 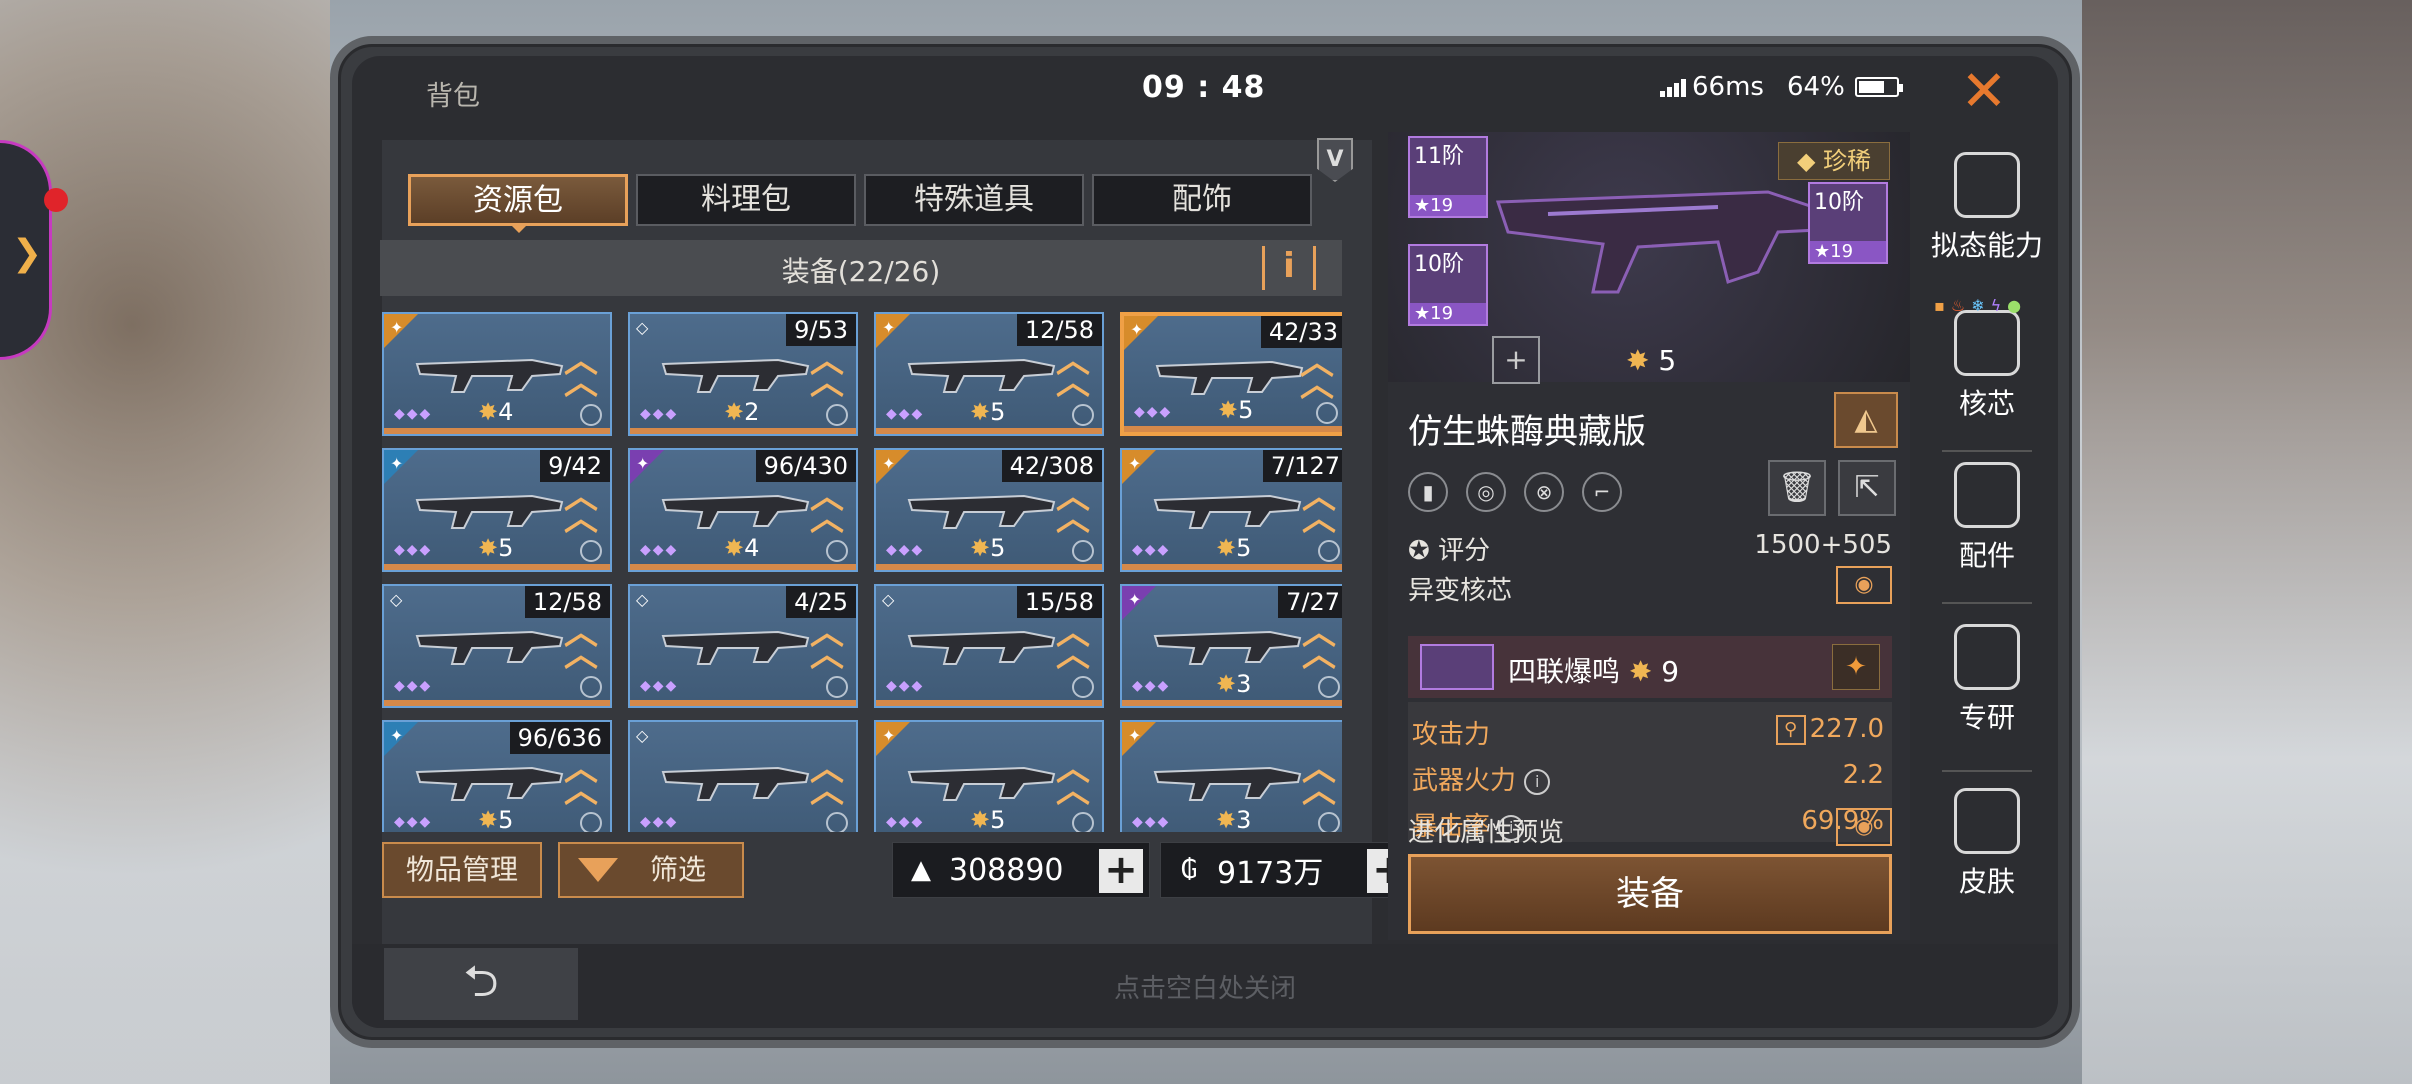 What do you see at coordinates (497, 510) in the screenshot?
I see `equipment-cell: ✦ 9/42 ︿ ︿ ◆◆◆ ✸5` at bounding box center [497, 510].